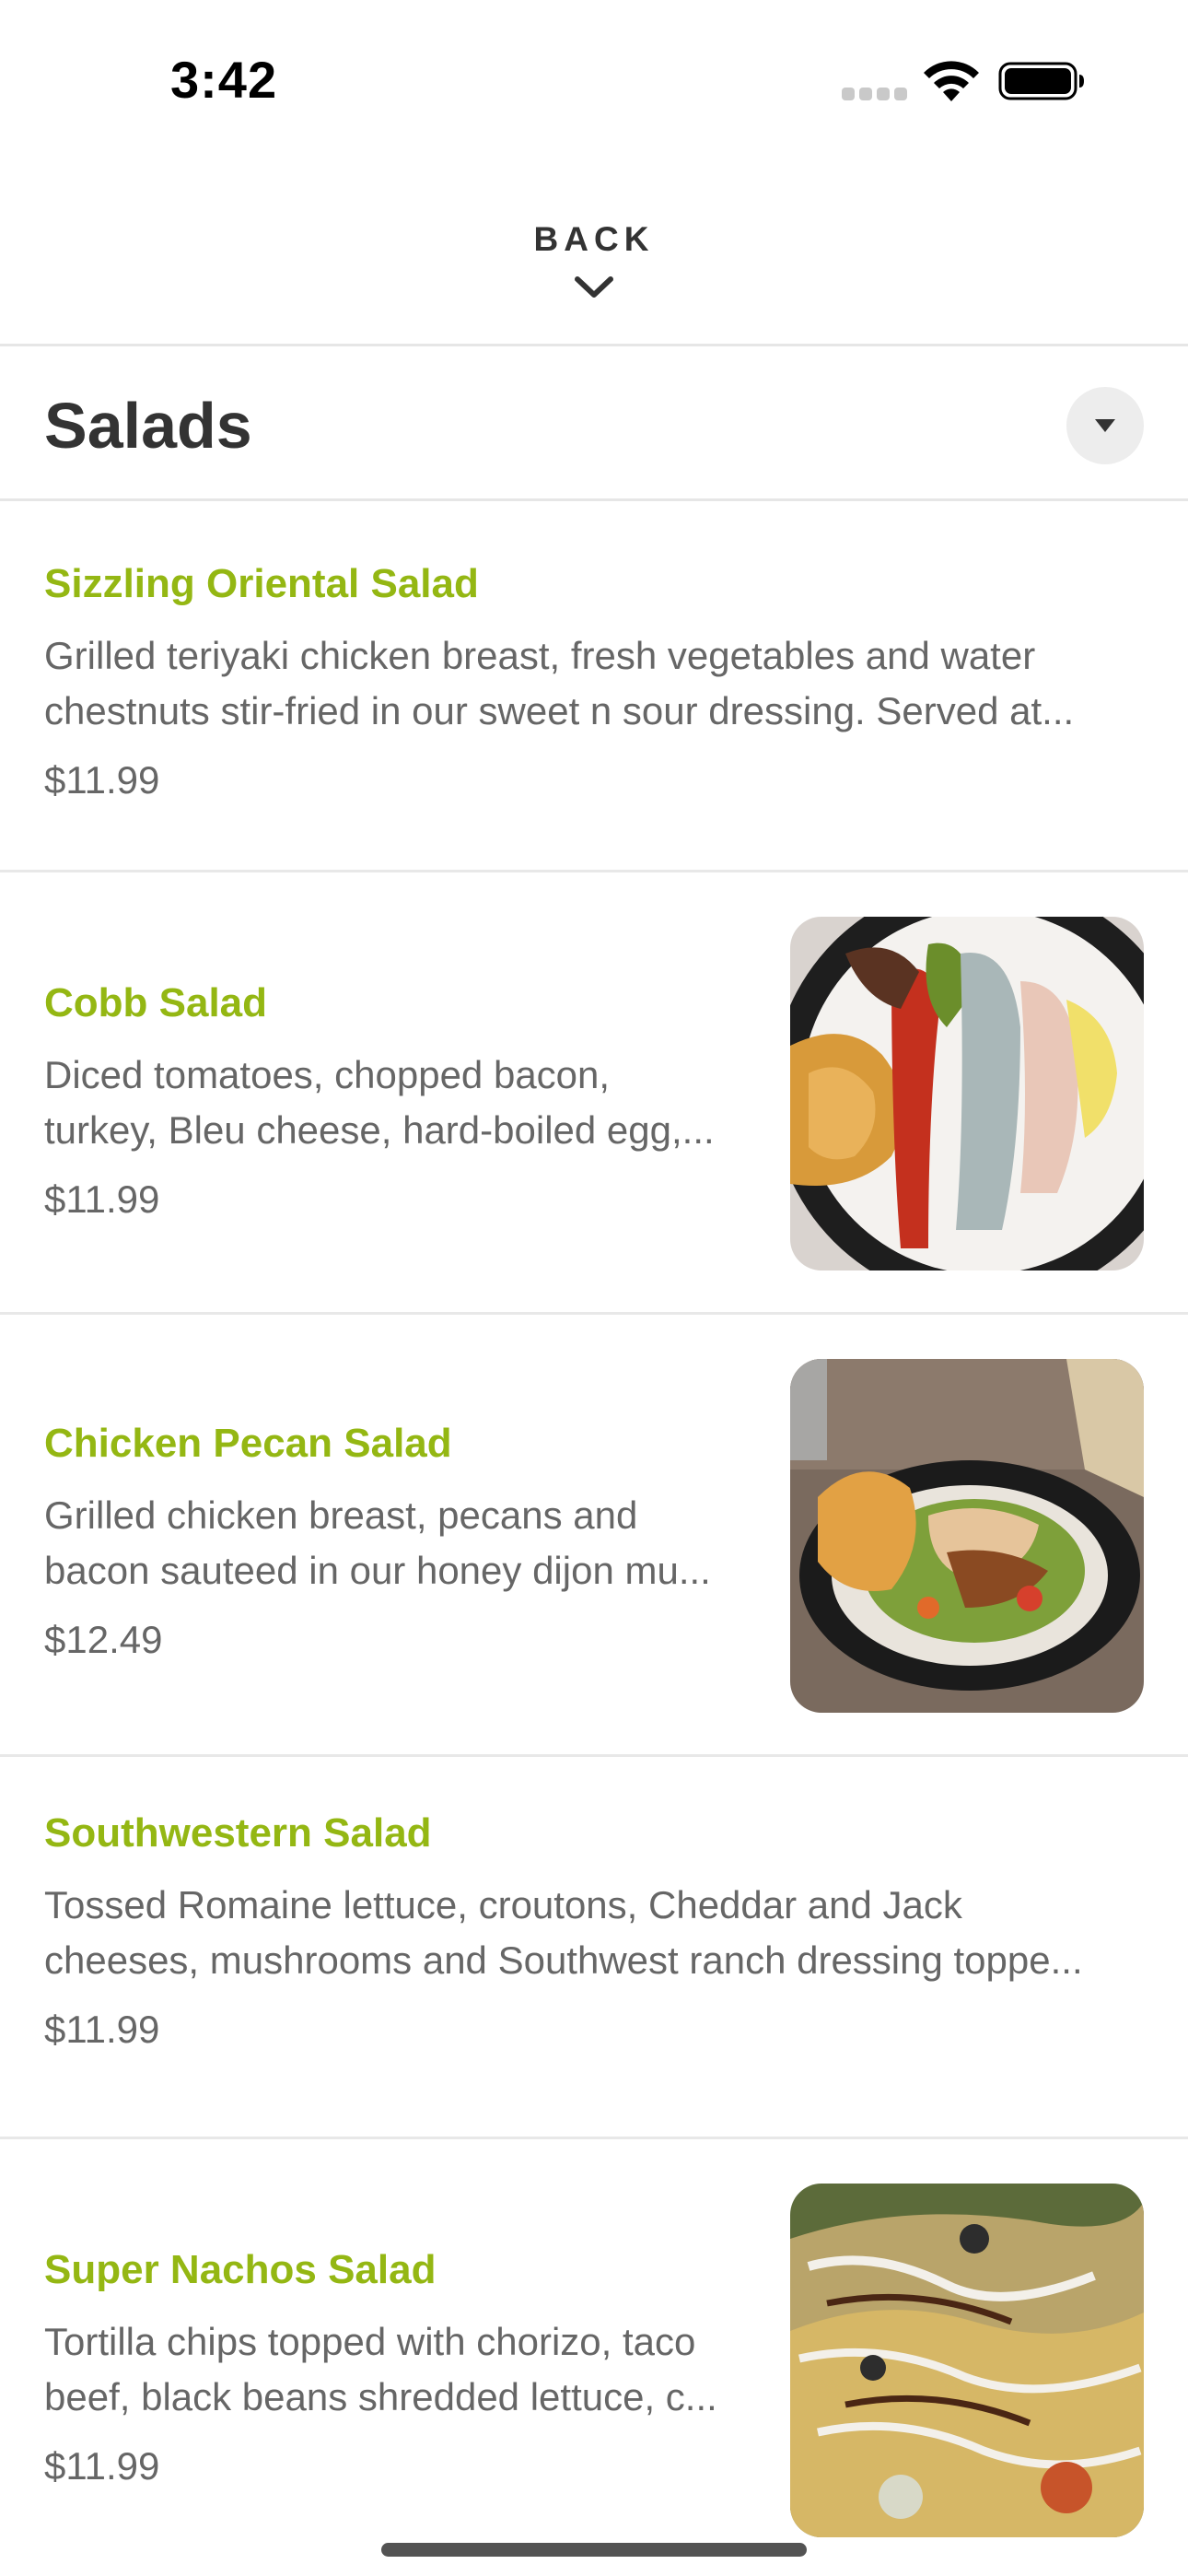 The height and width of the screenshot is (2576, 1188). Describe the element at coordinates (951, 81) in the screenshot. I see `wifi-icon` at that location.